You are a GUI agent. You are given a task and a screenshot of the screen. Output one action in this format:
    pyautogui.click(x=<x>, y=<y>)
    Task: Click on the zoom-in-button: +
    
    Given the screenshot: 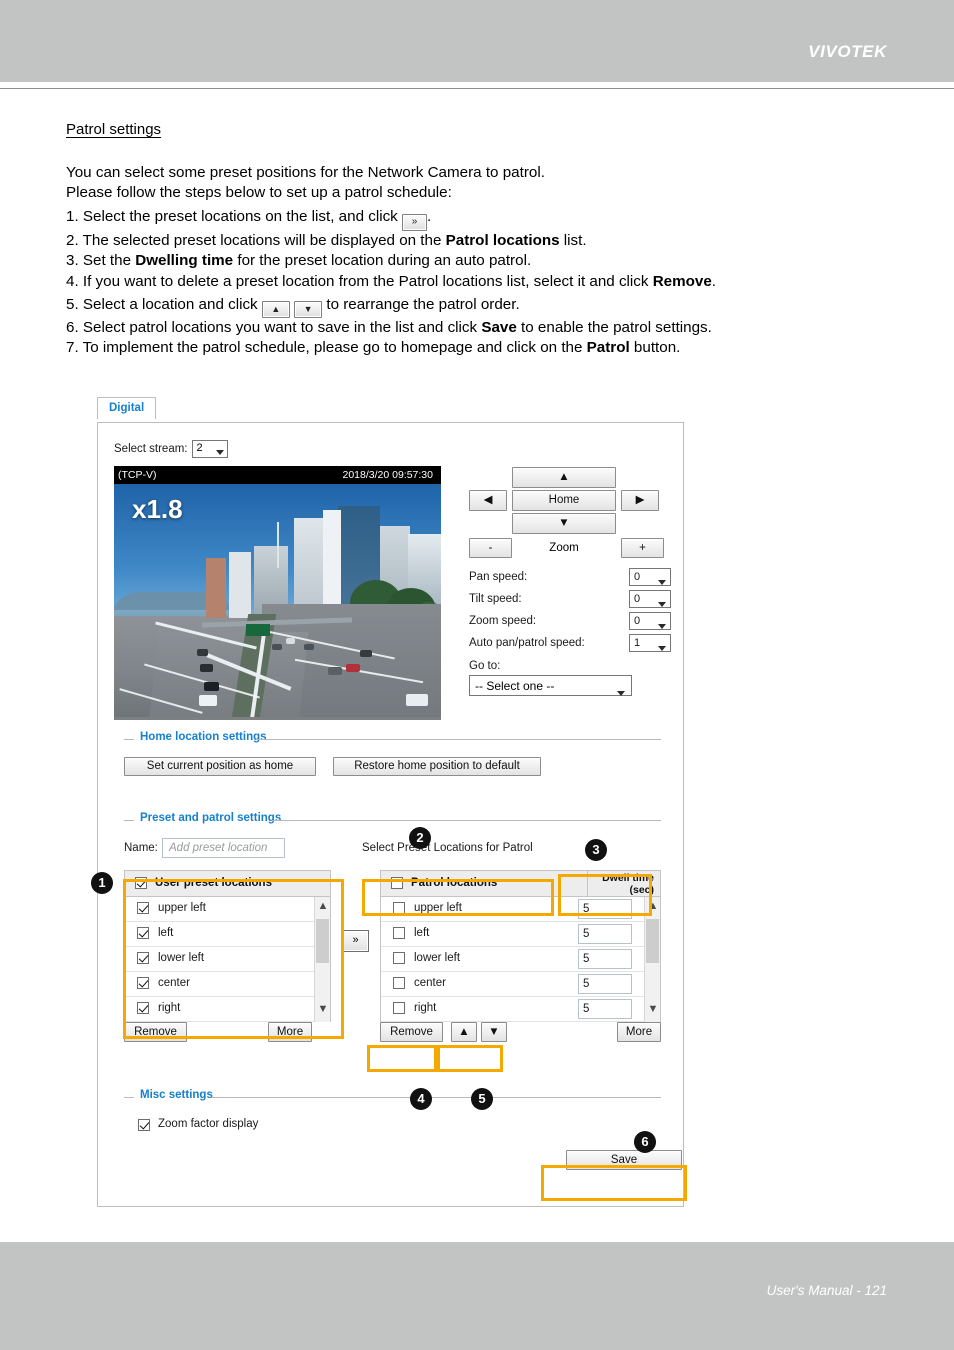 What is the action you would take?
    pyautogui.click(x=642, y=548)
    